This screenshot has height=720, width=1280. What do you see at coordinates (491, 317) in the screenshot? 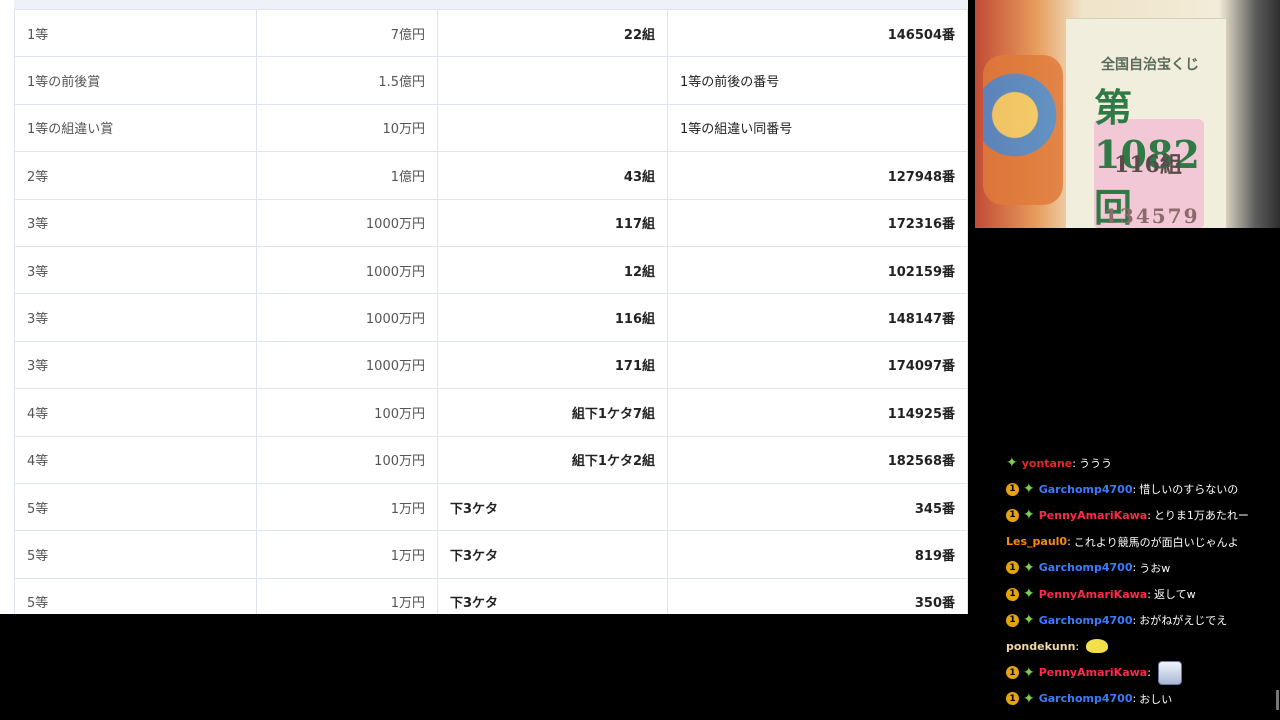
I see `table-row: 3等 1000万円 116組 148147番` at bounding box center [491, 317].